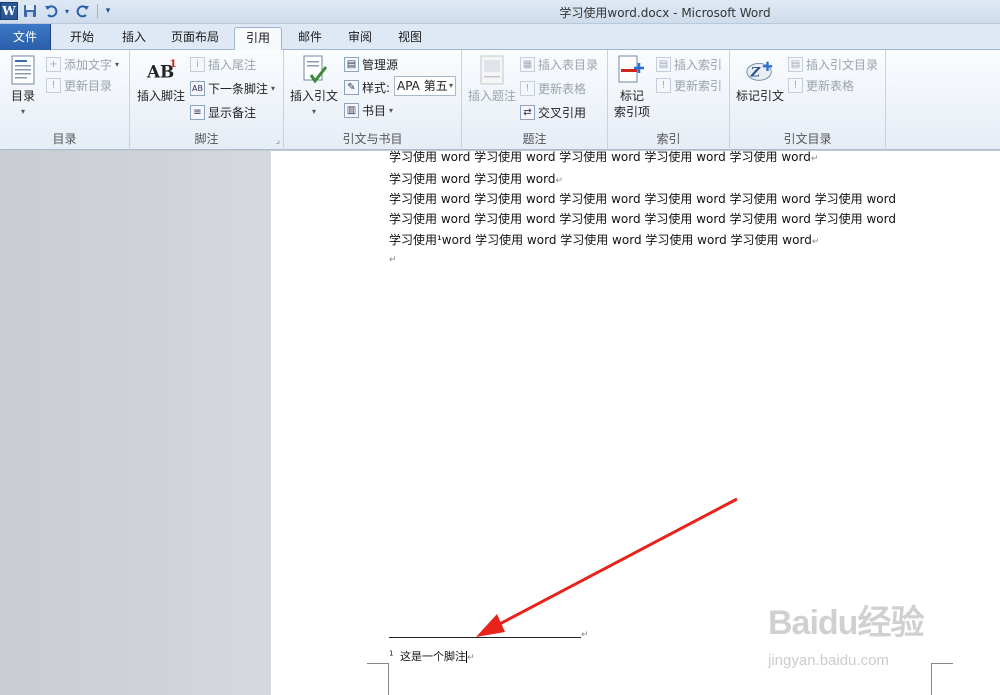 This screenshot has height=695, width=1000. What do you see at coordinates (846, 623) in the screenshot?
I see `watermark-logo: Baidu经验` at bounding box center [846, 623].